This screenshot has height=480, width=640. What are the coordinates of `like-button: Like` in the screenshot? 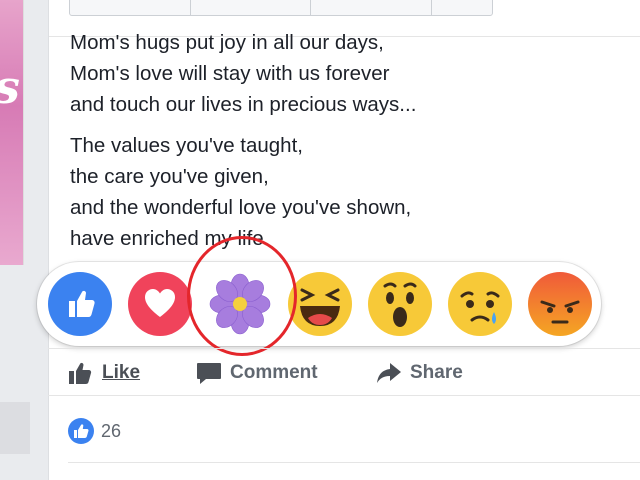 It's located at (104, 373).